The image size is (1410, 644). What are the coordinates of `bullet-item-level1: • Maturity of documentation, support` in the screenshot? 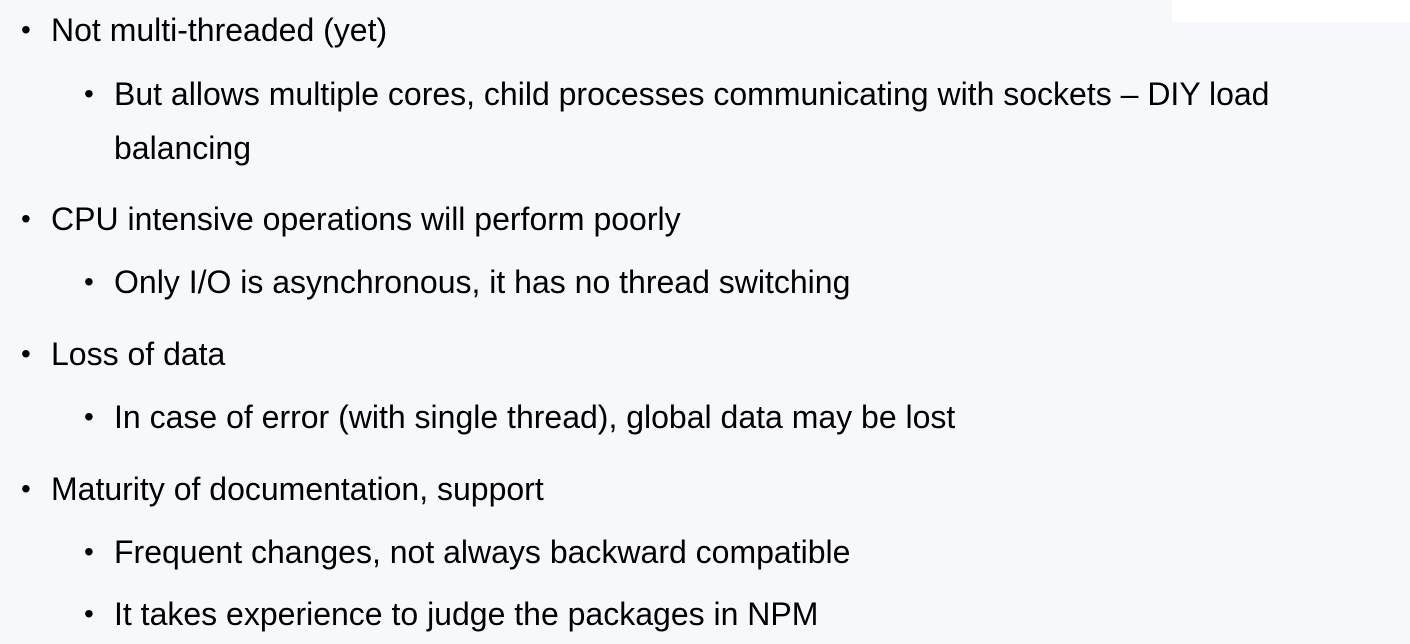 It's located at (282, 489).